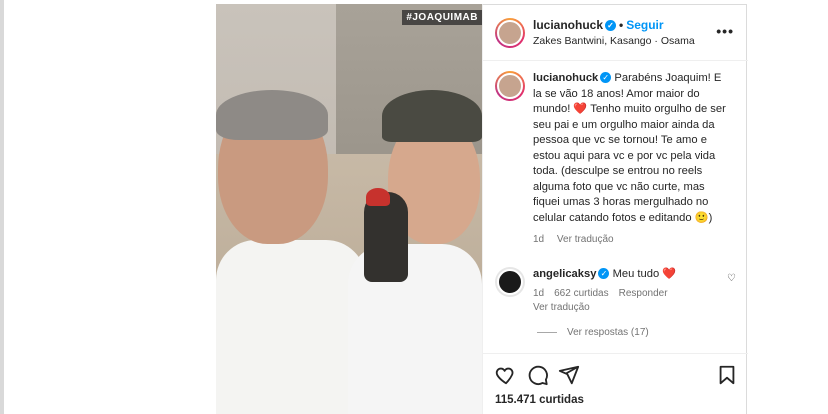 This screenshot has height=414, width=828. What do you see at coordinates (615, 383) in the screenshot?
I see `post-actions-bar: 115.471 curtidas` at bounding box center [615, 383].